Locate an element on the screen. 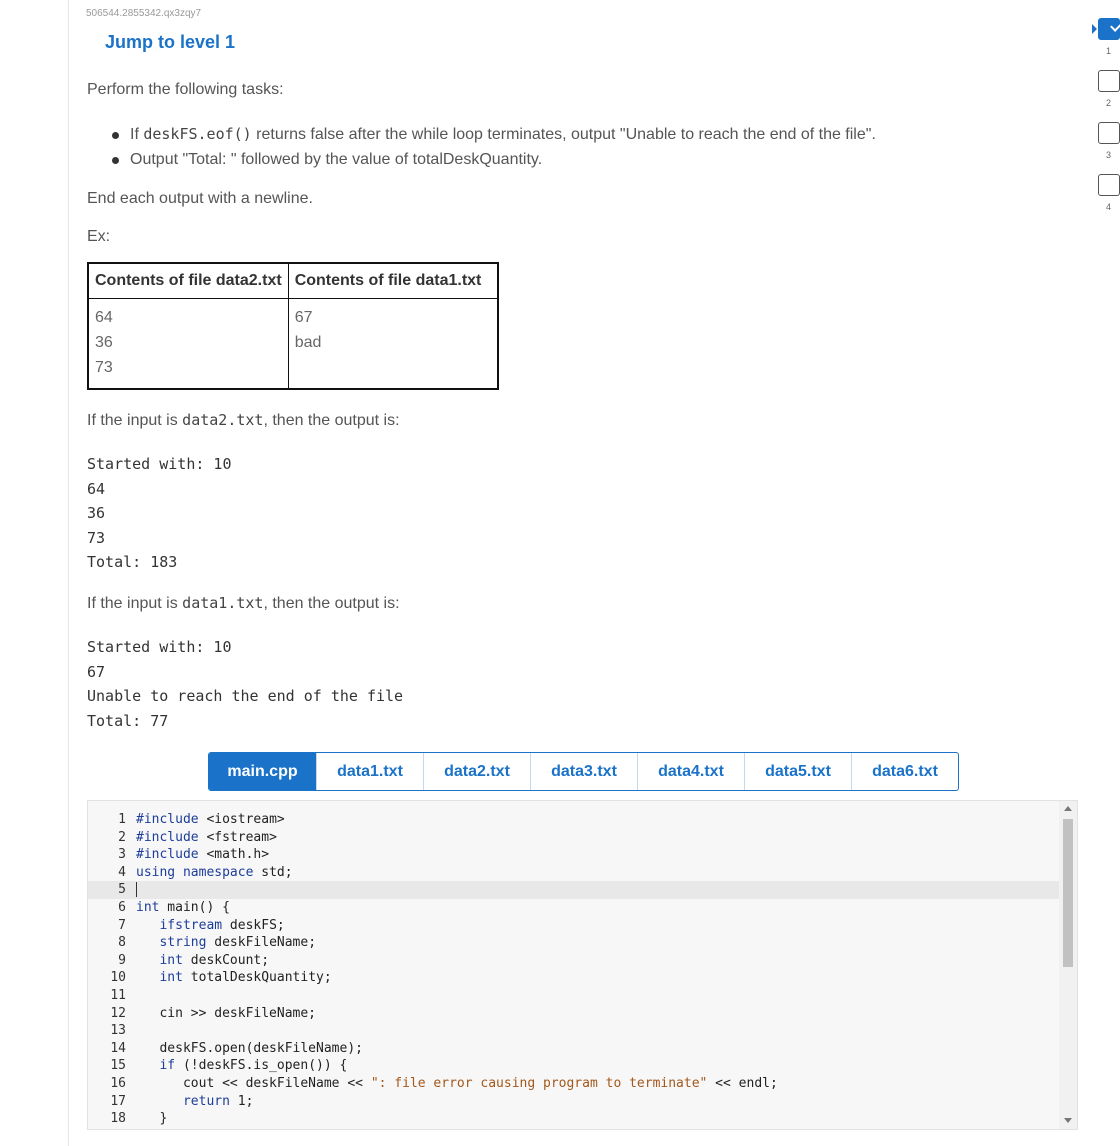  tab-data5: data5.txt is located at coordinates (797, 771).